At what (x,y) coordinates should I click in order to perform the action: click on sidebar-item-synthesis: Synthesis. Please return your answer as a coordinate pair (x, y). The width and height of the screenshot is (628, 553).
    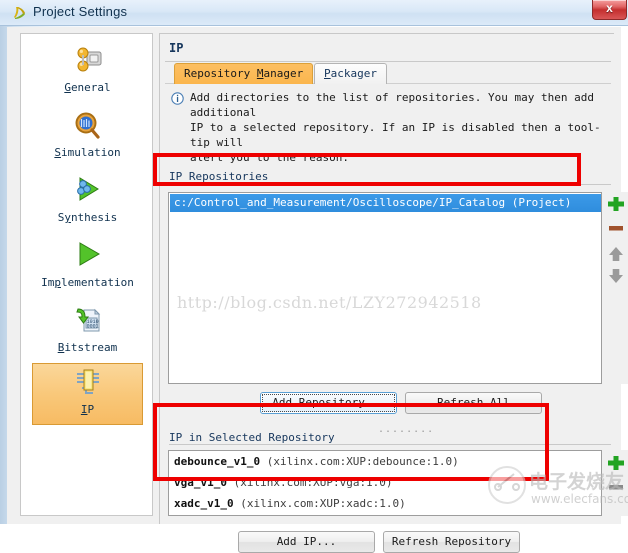
    Looking at the image, I should click on (87, 203).